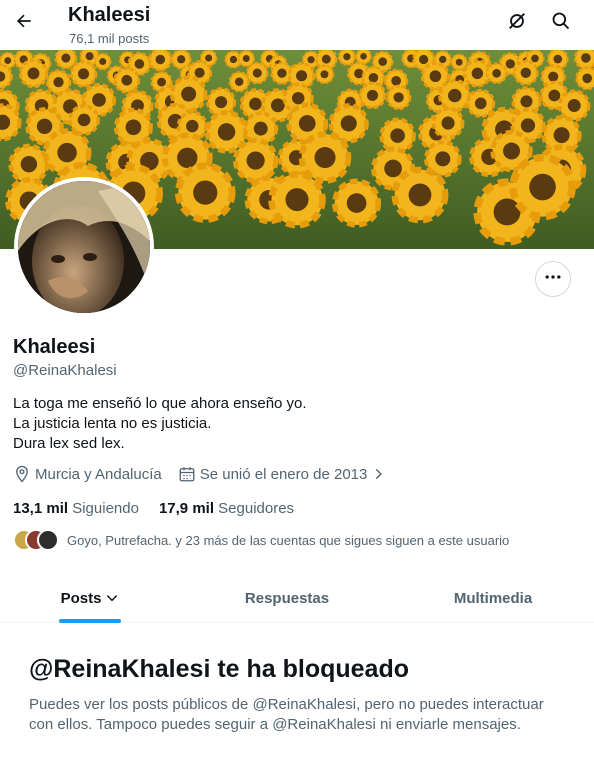 Image resolution: width=594 pixels, height=765 pixels. What do you see at coordinates (297, 25) in the screenshot?
I see `profile-header: Khaleesi 76,1 mil posts` at bounding box center [297, 25].